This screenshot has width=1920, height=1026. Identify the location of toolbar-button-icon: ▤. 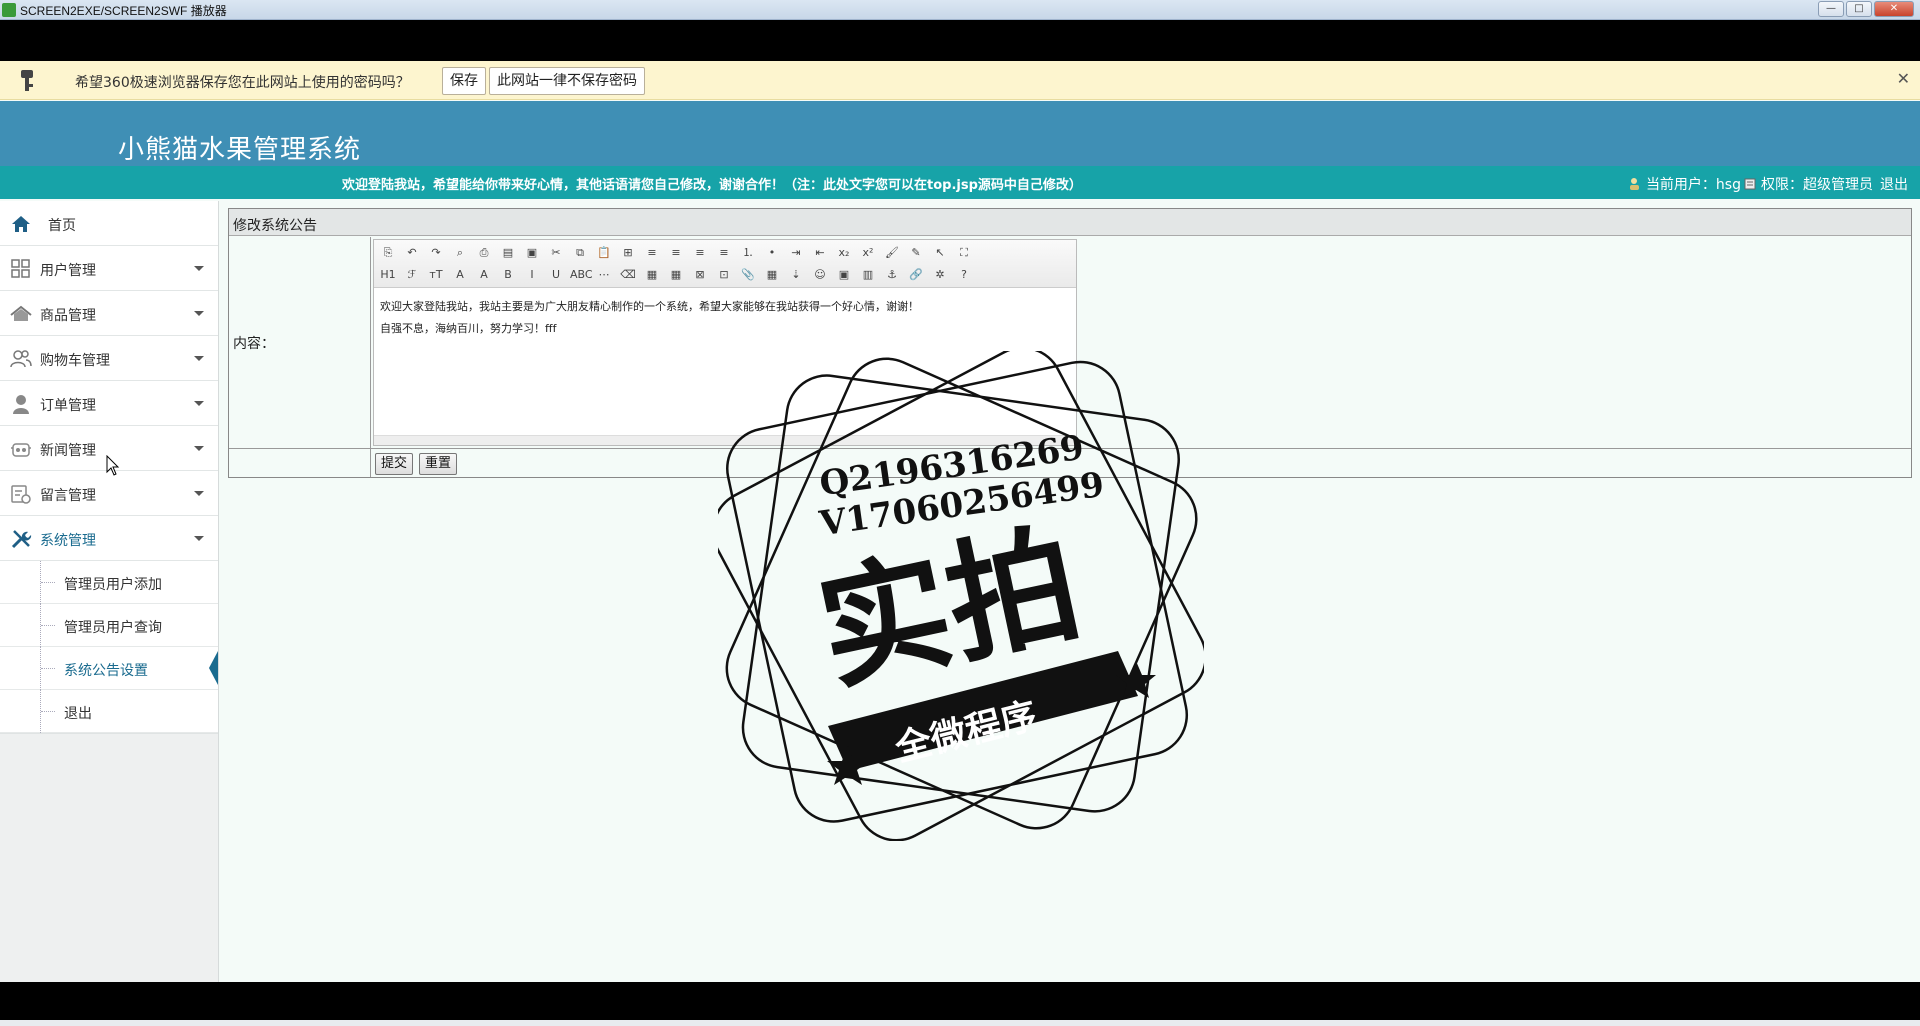
(508, 253).